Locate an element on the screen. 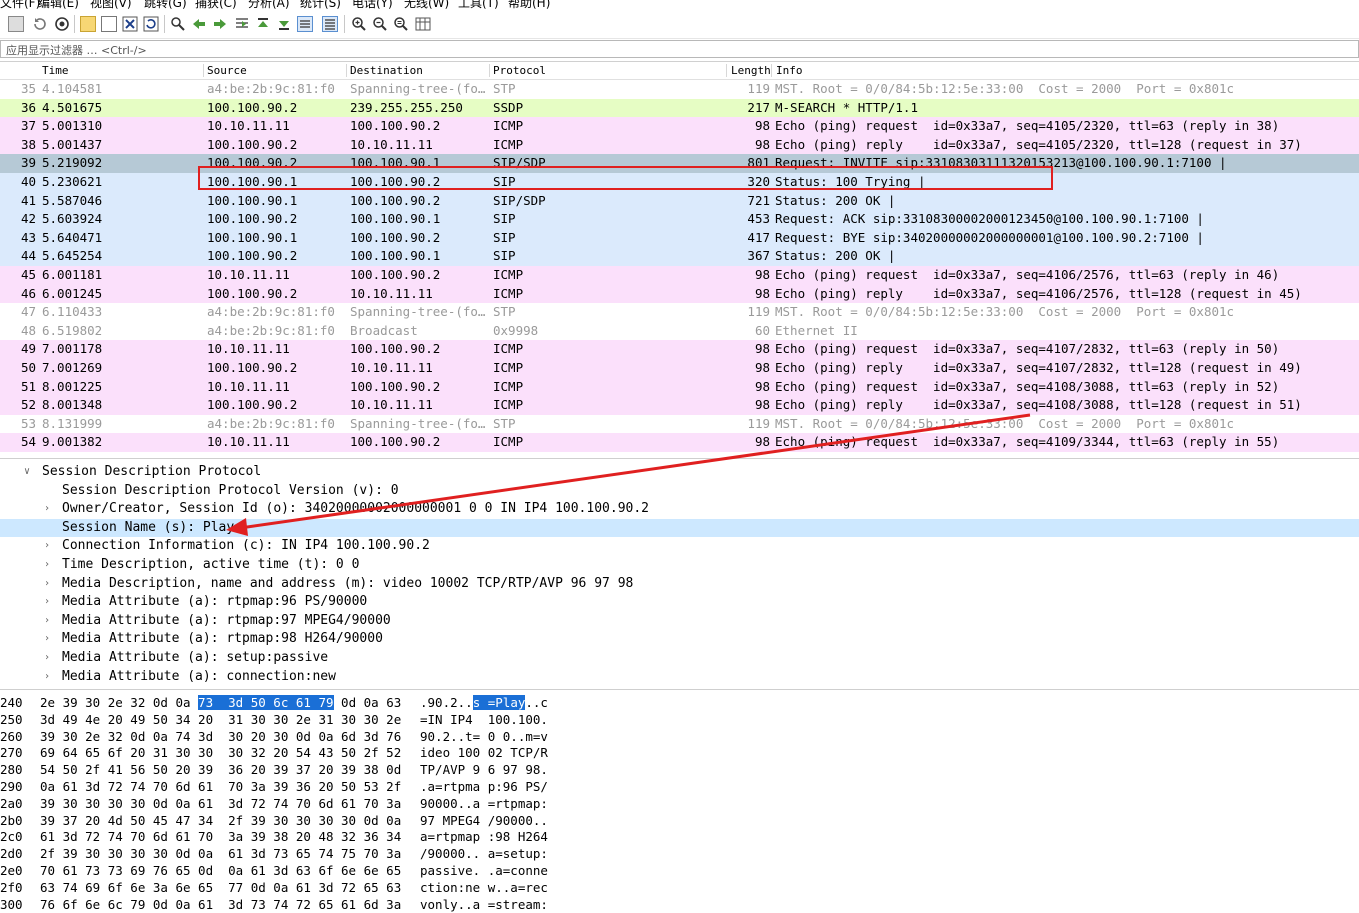 The height and width of the screenshot is (913, 1359). annotation-arrow is located at coordinates (628, 474).